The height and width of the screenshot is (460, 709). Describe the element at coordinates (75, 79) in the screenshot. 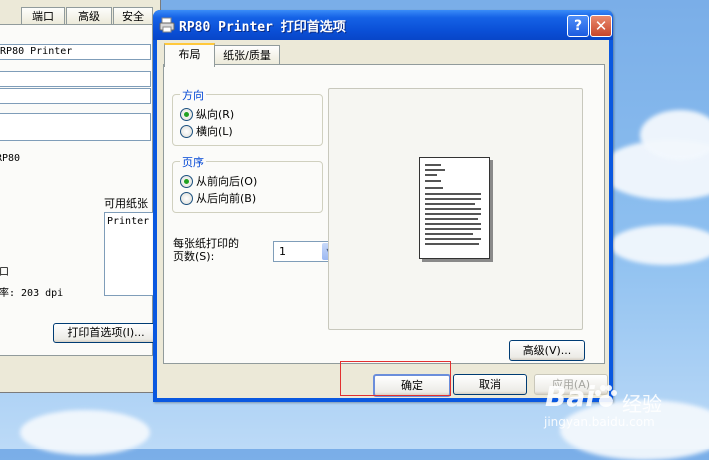

I see `location-field` at that location.